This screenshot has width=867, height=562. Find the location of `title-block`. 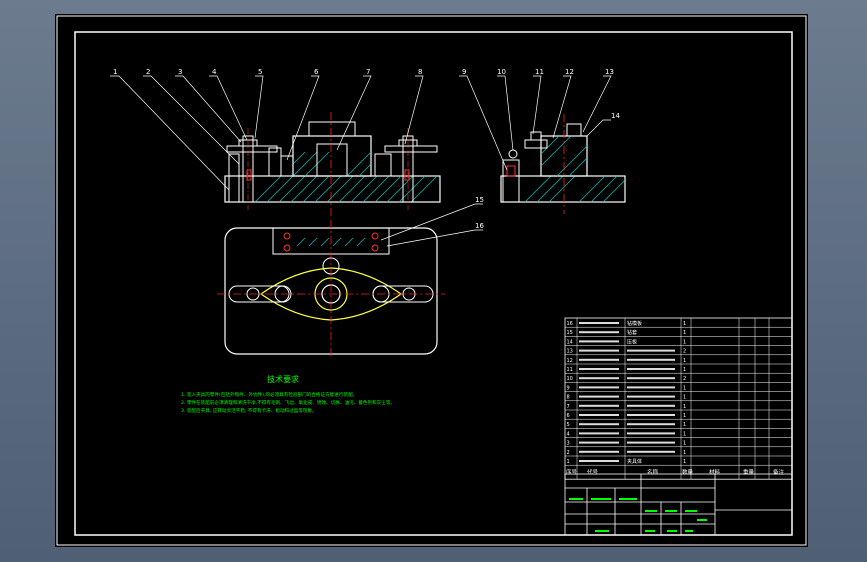

title-block is located at coordinates (678, 504).